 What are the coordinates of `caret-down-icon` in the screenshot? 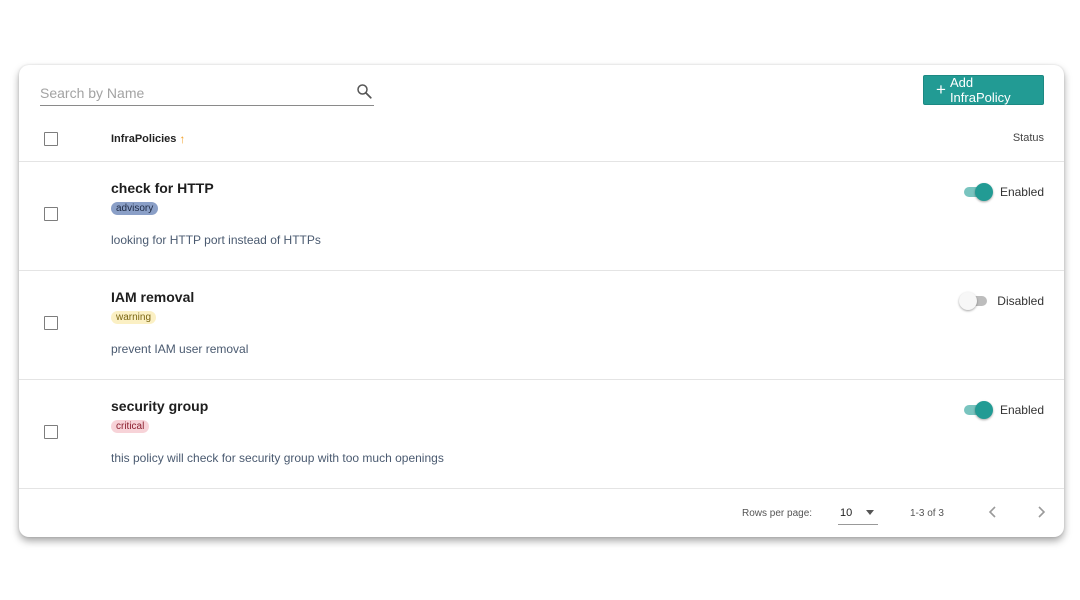 It's located at (870, 512).